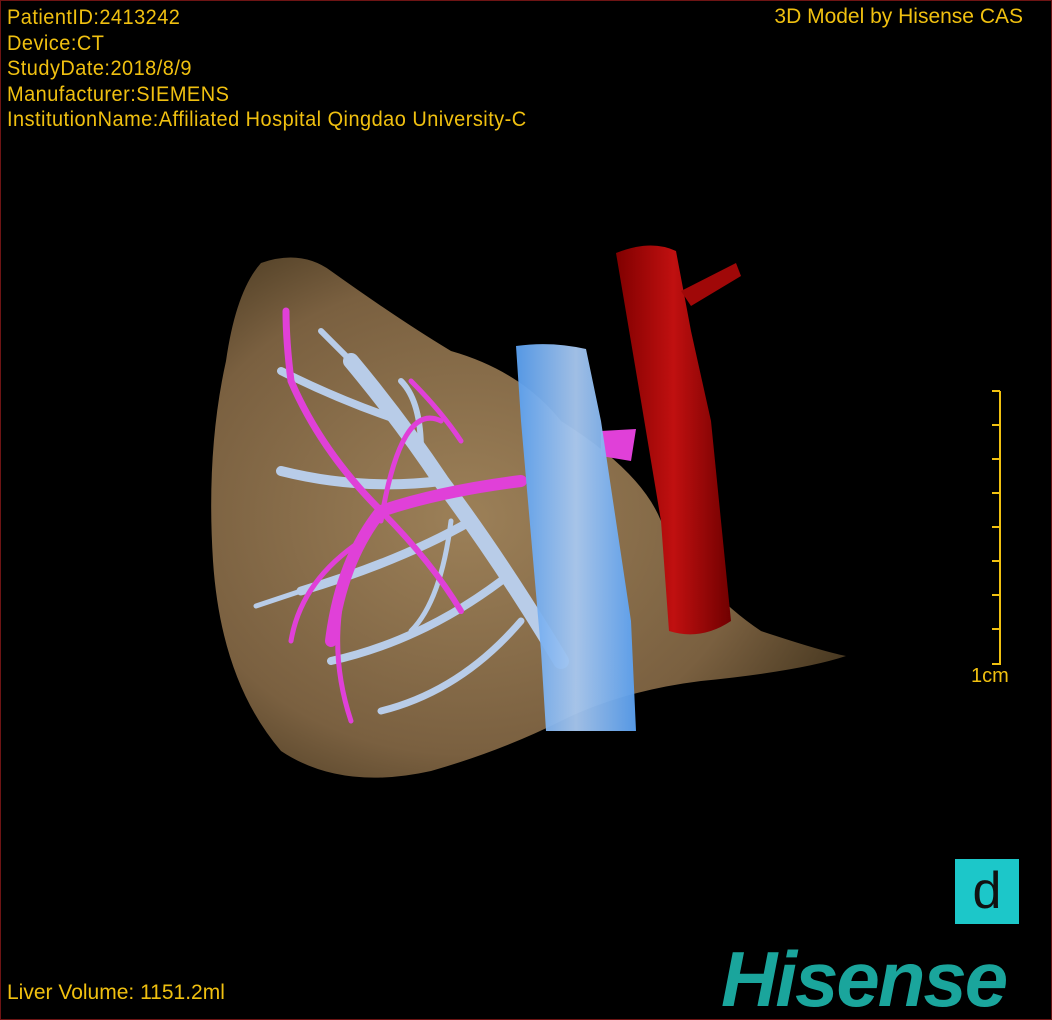 Image resolution: width=1052 pixels, height=1020 pixels. Describe the element at coordinates (864, 977) in the screenshot. I see `hisense-logo: Hisense` at that location.